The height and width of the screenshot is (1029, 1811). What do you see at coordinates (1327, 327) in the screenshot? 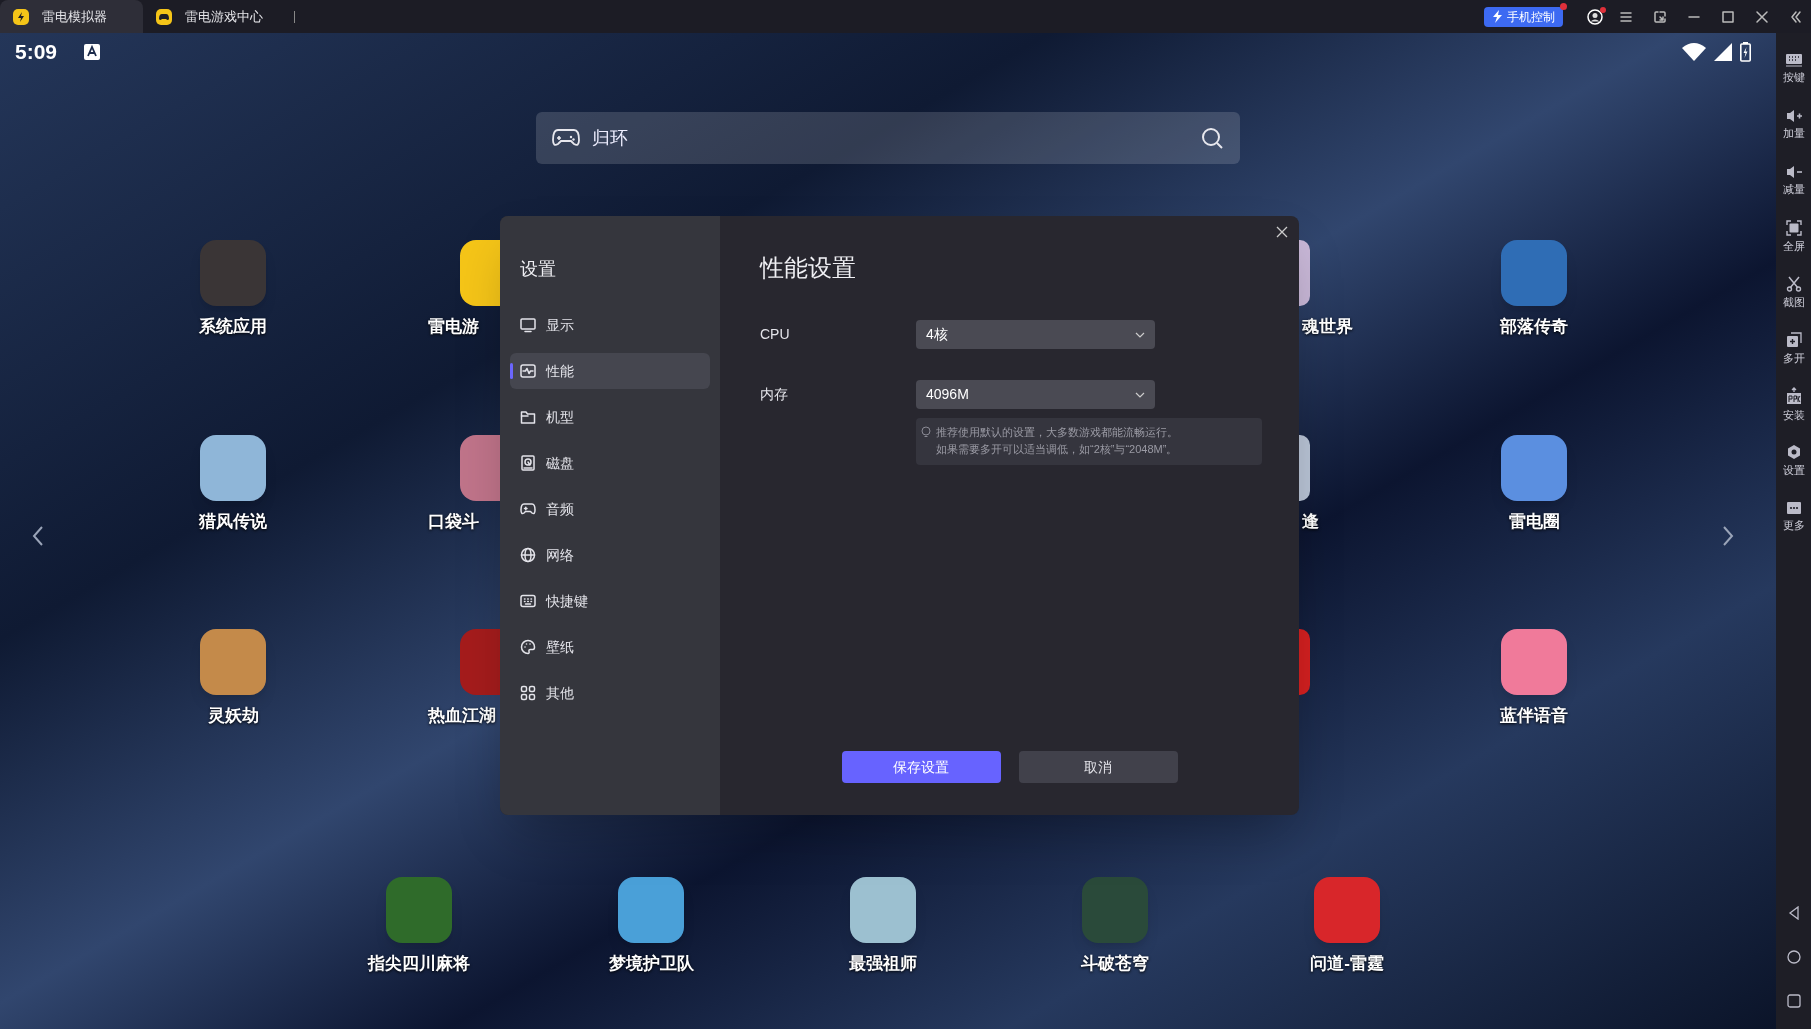
I see `app-label: 魂世界` at bounding box center [1327, 327].